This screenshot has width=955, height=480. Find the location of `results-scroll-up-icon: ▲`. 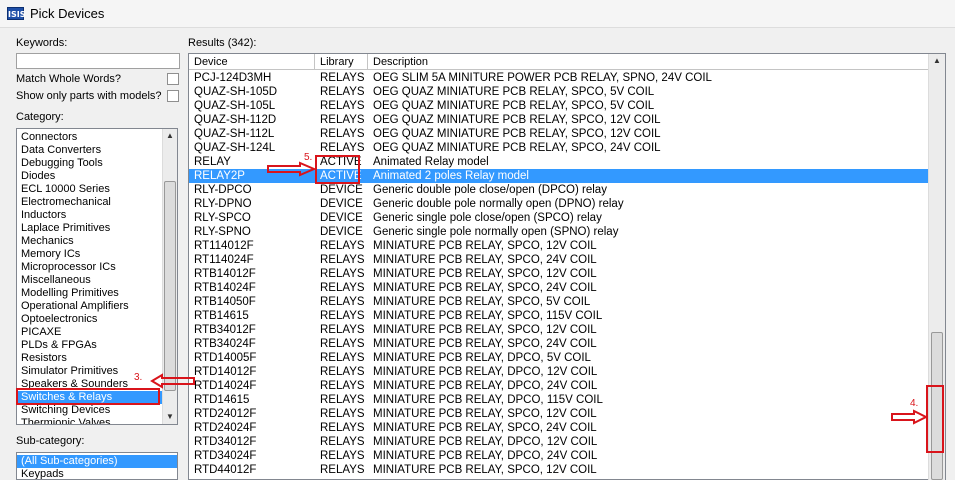

results-scroll-up-icon: ▲ is located at coordinates (937, 61).